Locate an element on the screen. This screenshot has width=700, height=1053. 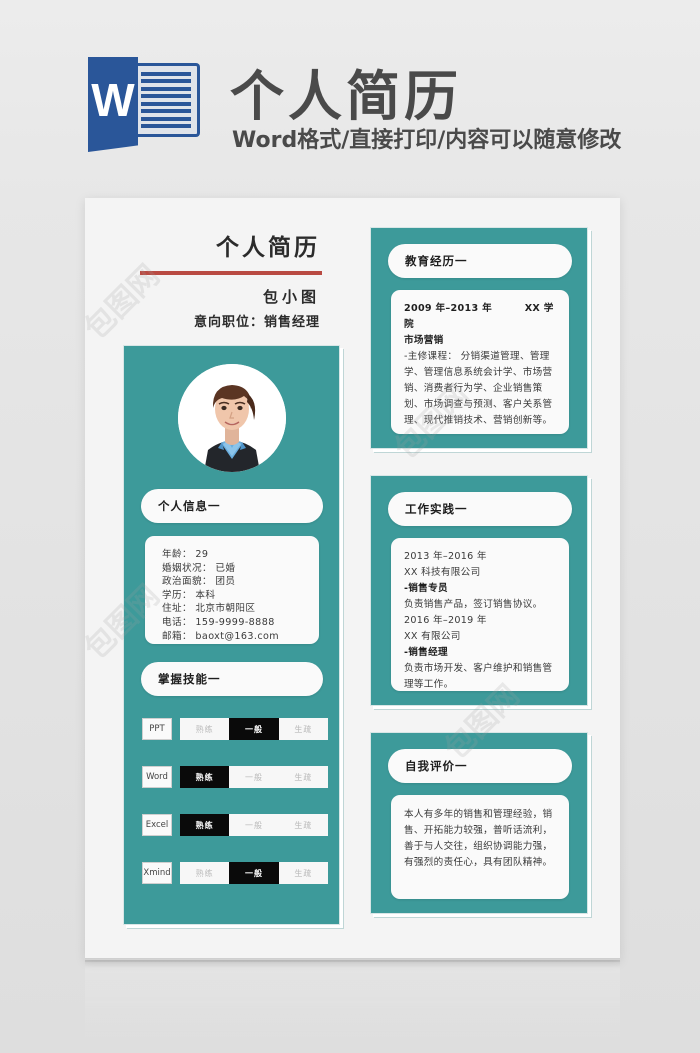
skill-row: Word 熟练 一般 生疏 is located at coordinates (235, 777).